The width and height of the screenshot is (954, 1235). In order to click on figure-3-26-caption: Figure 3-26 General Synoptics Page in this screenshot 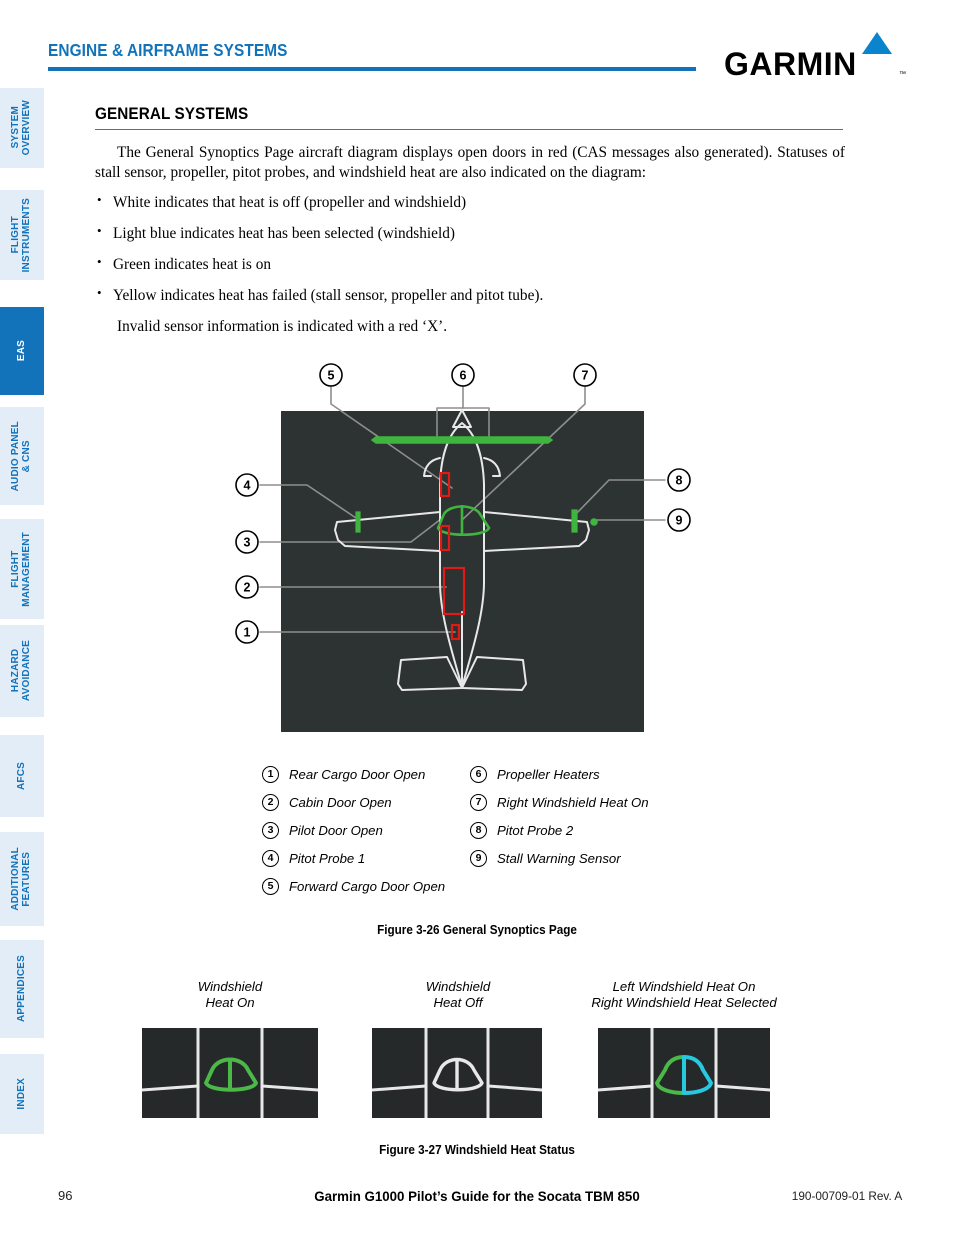, I will do `click(477, 930)`.